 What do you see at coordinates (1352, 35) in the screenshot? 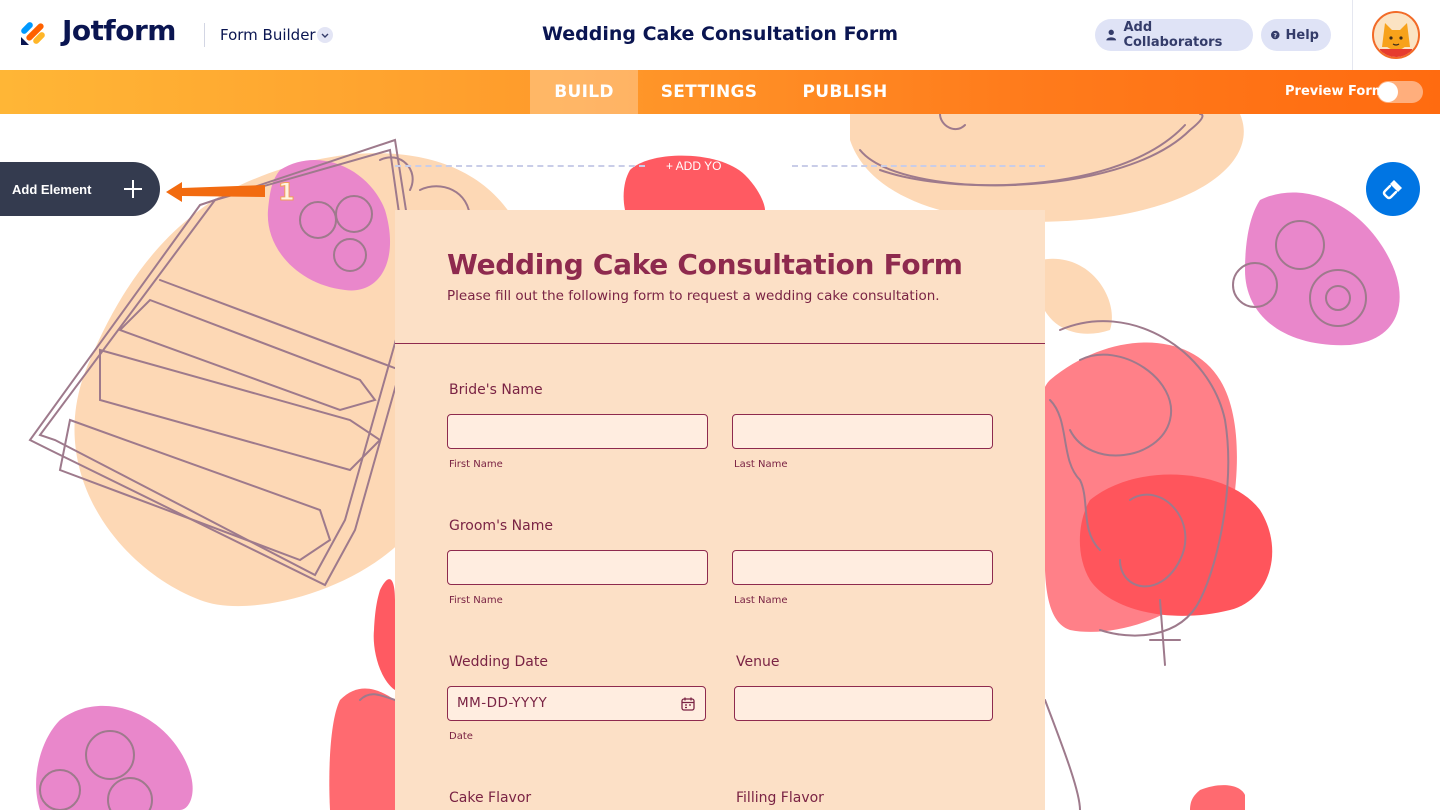
I see `header-divider-right` at bounding box center [1352, 35].